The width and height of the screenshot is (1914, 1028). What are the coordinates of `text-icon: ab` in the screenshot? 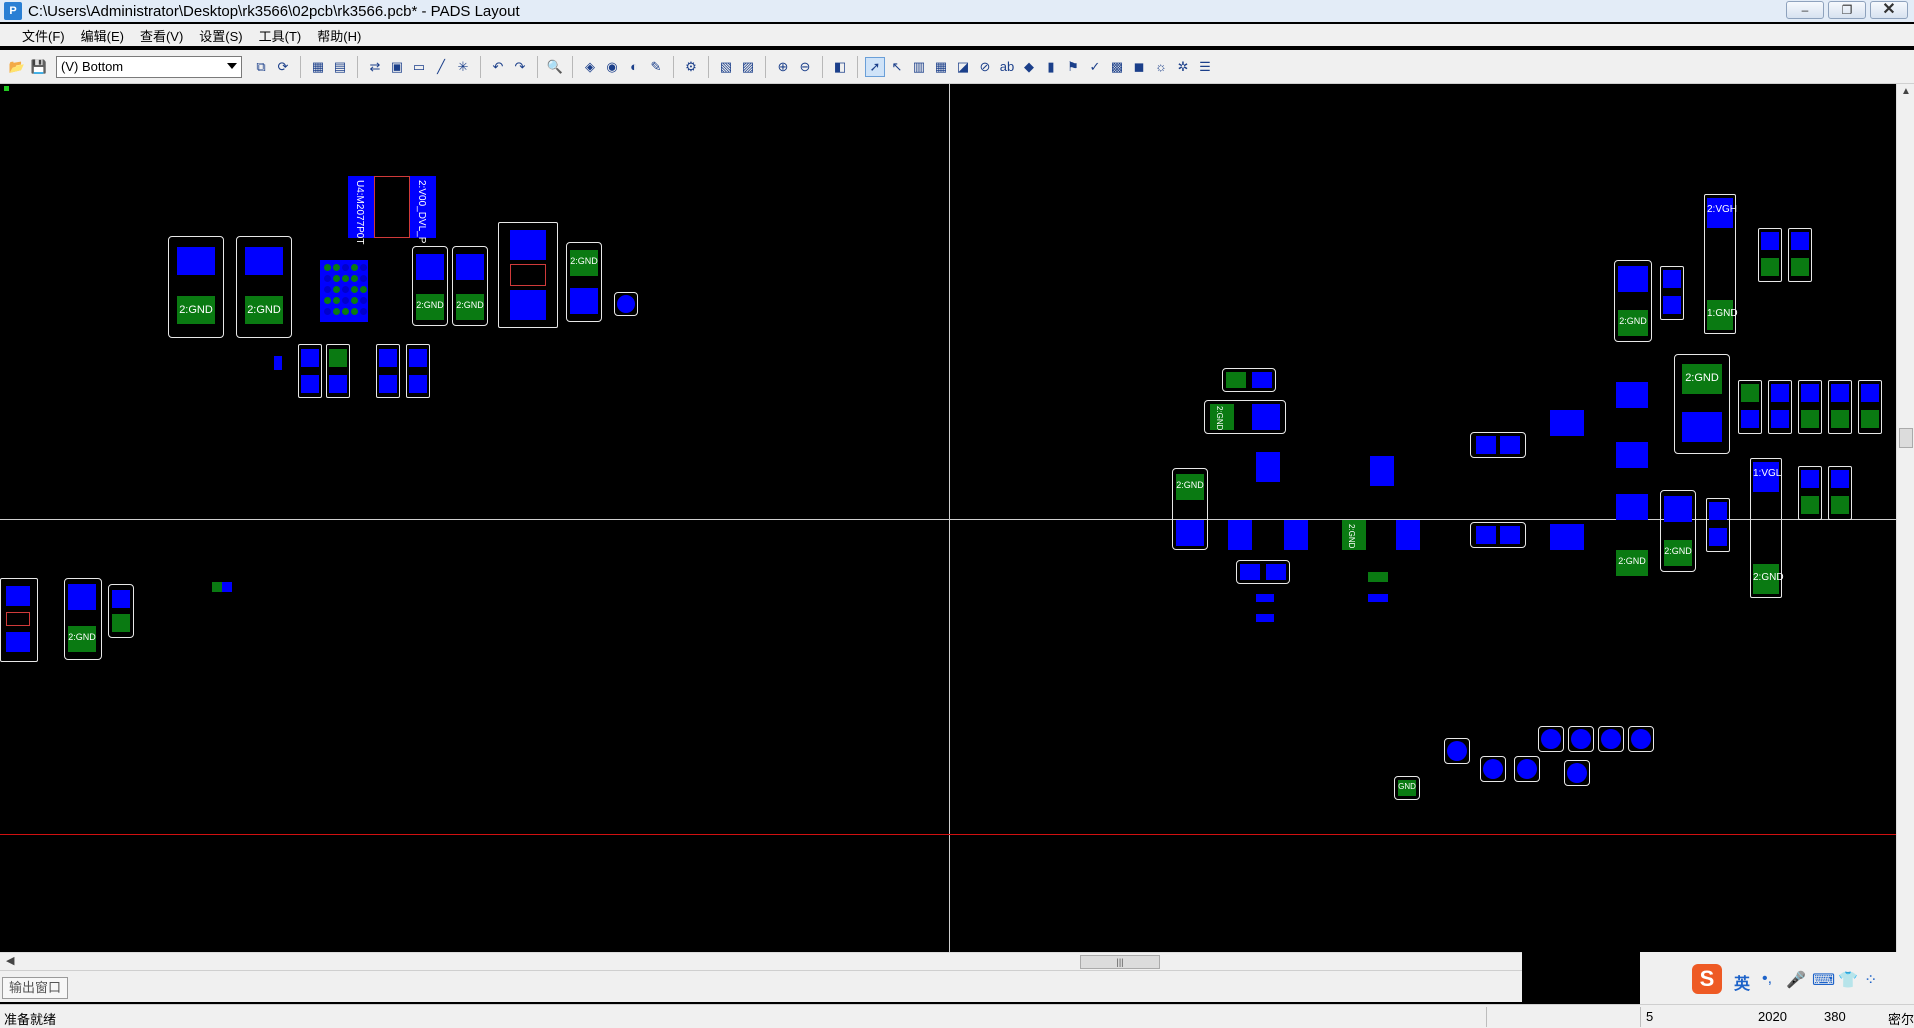 It's located at (1007, 67).